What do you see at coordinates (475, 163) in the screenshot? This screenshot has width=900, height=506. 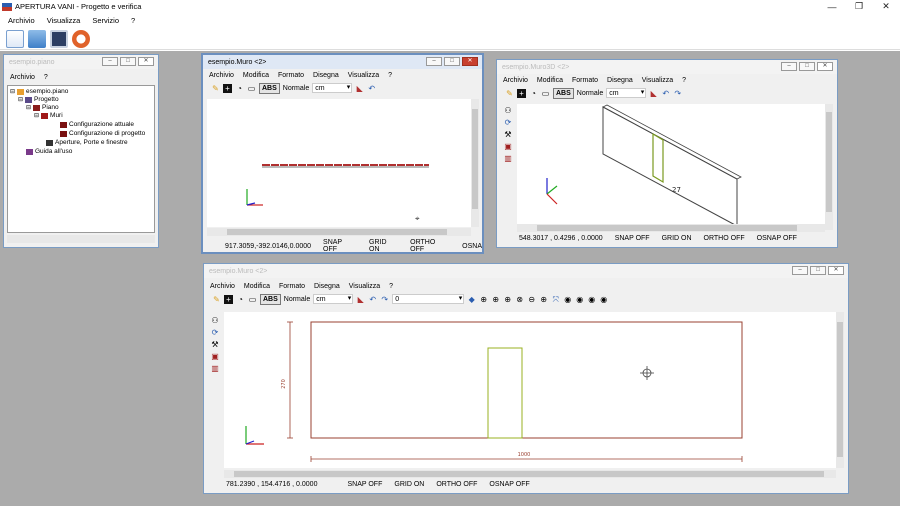 I see `wall-plan-vscrollbar` at bounding box center [475, 163].